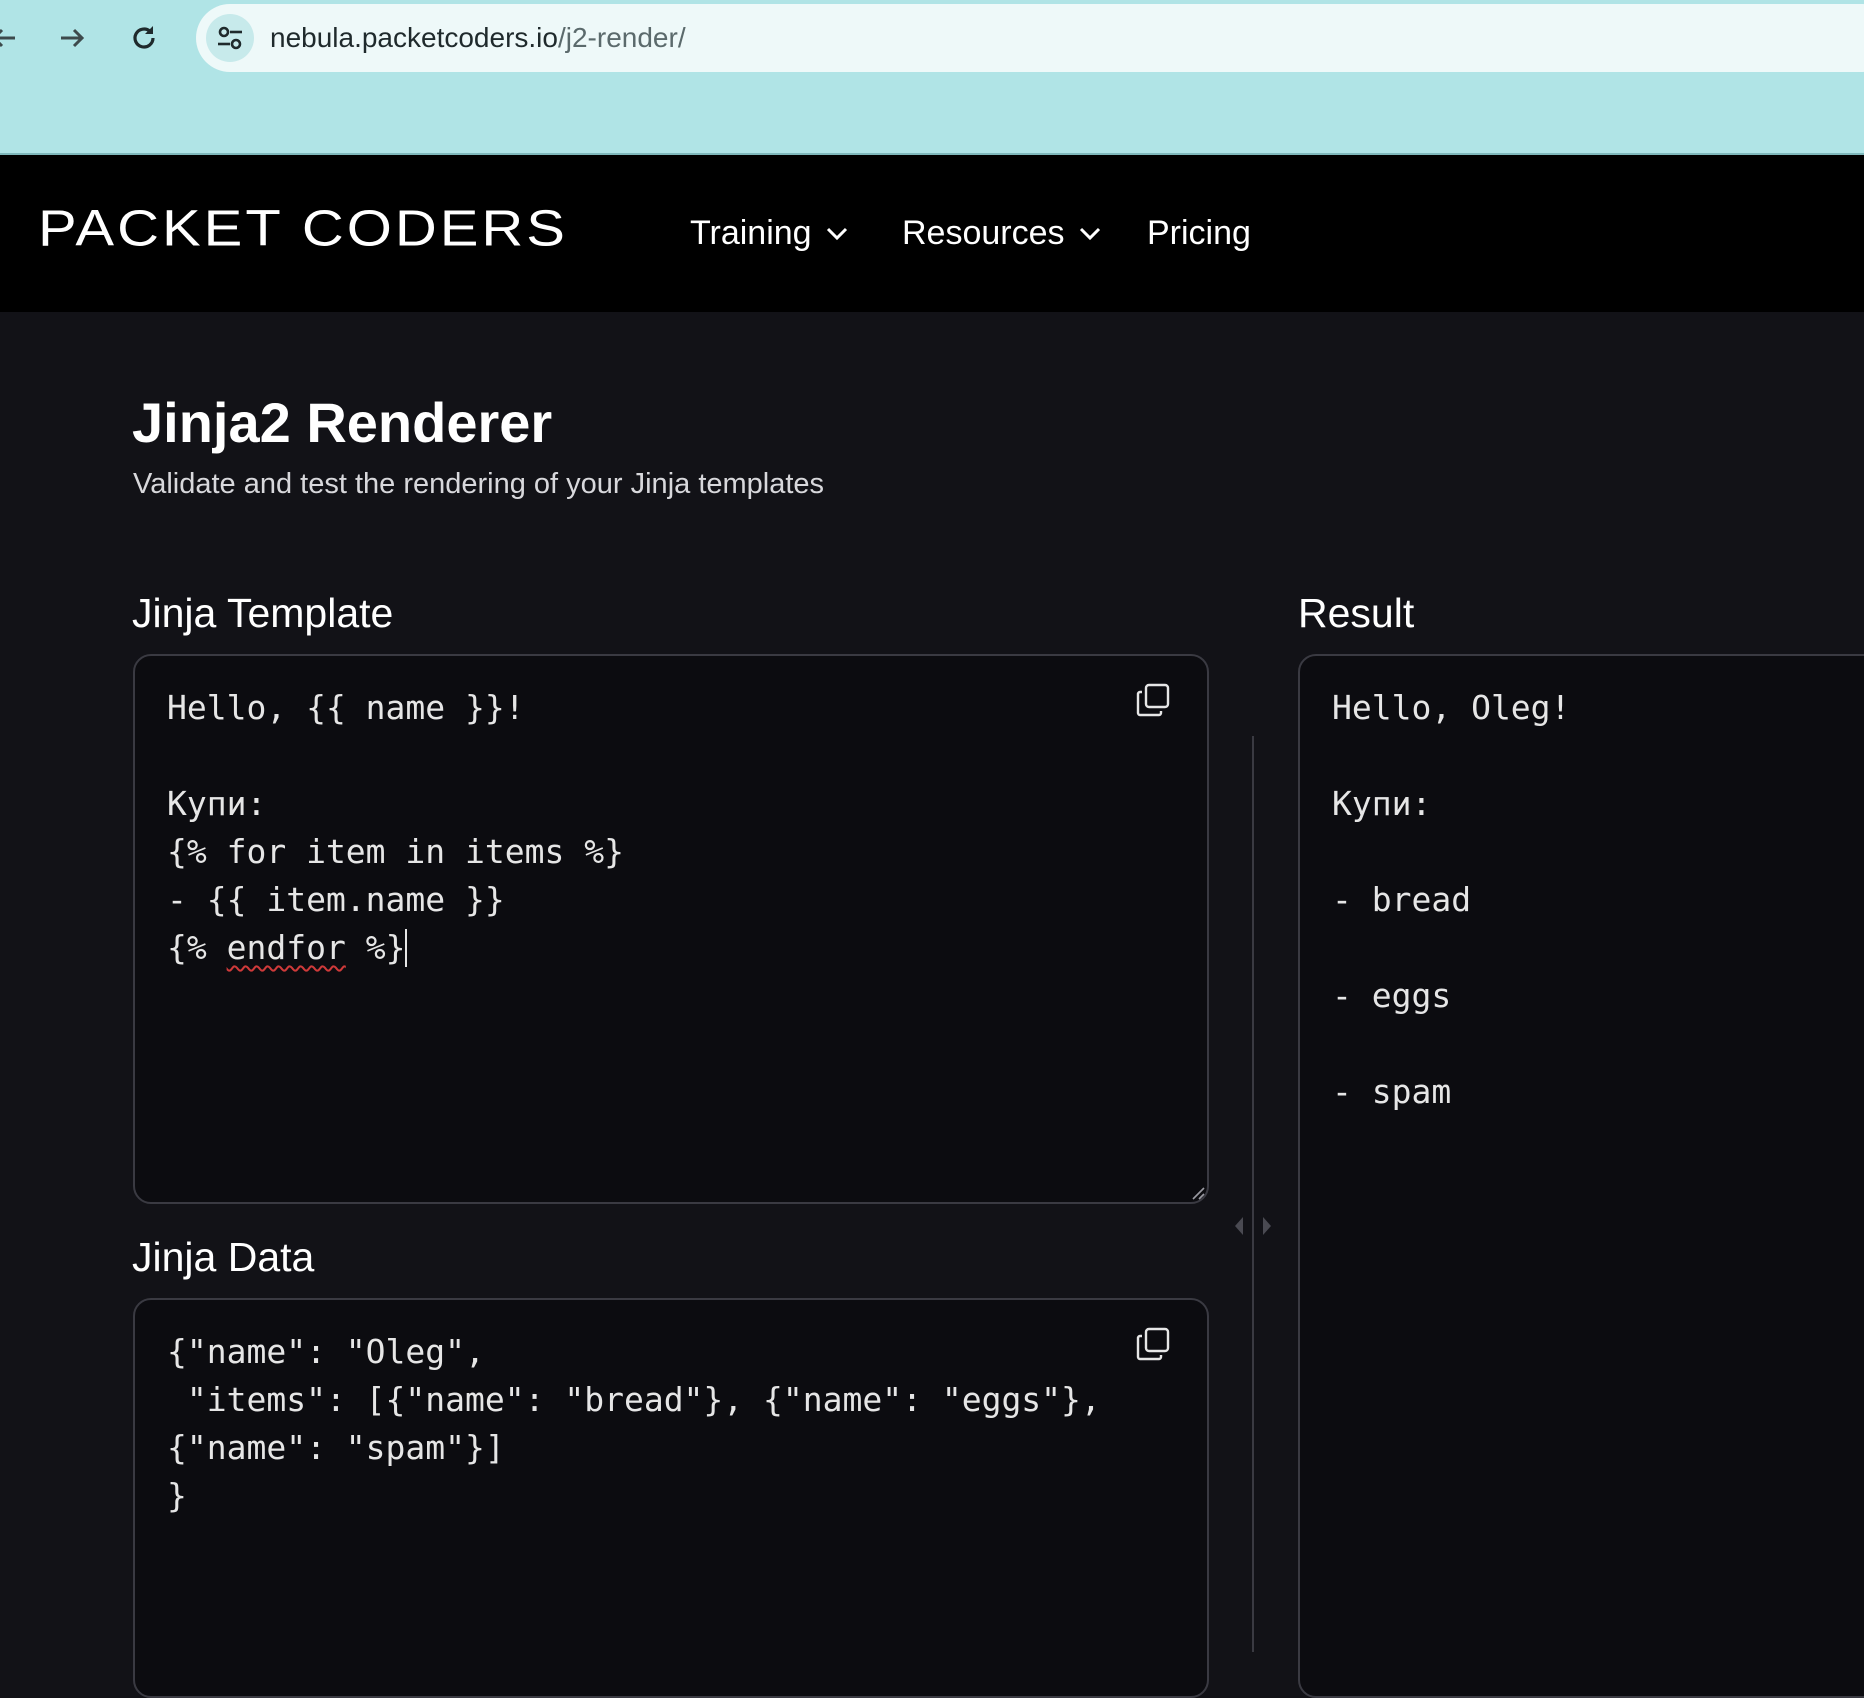 The image size is (1864, 1698). What do you see at coordinates (326, 1351) in the screenshot?
I see `code-line: {"name": "Oleg",` at bounding box center [326, 1351].